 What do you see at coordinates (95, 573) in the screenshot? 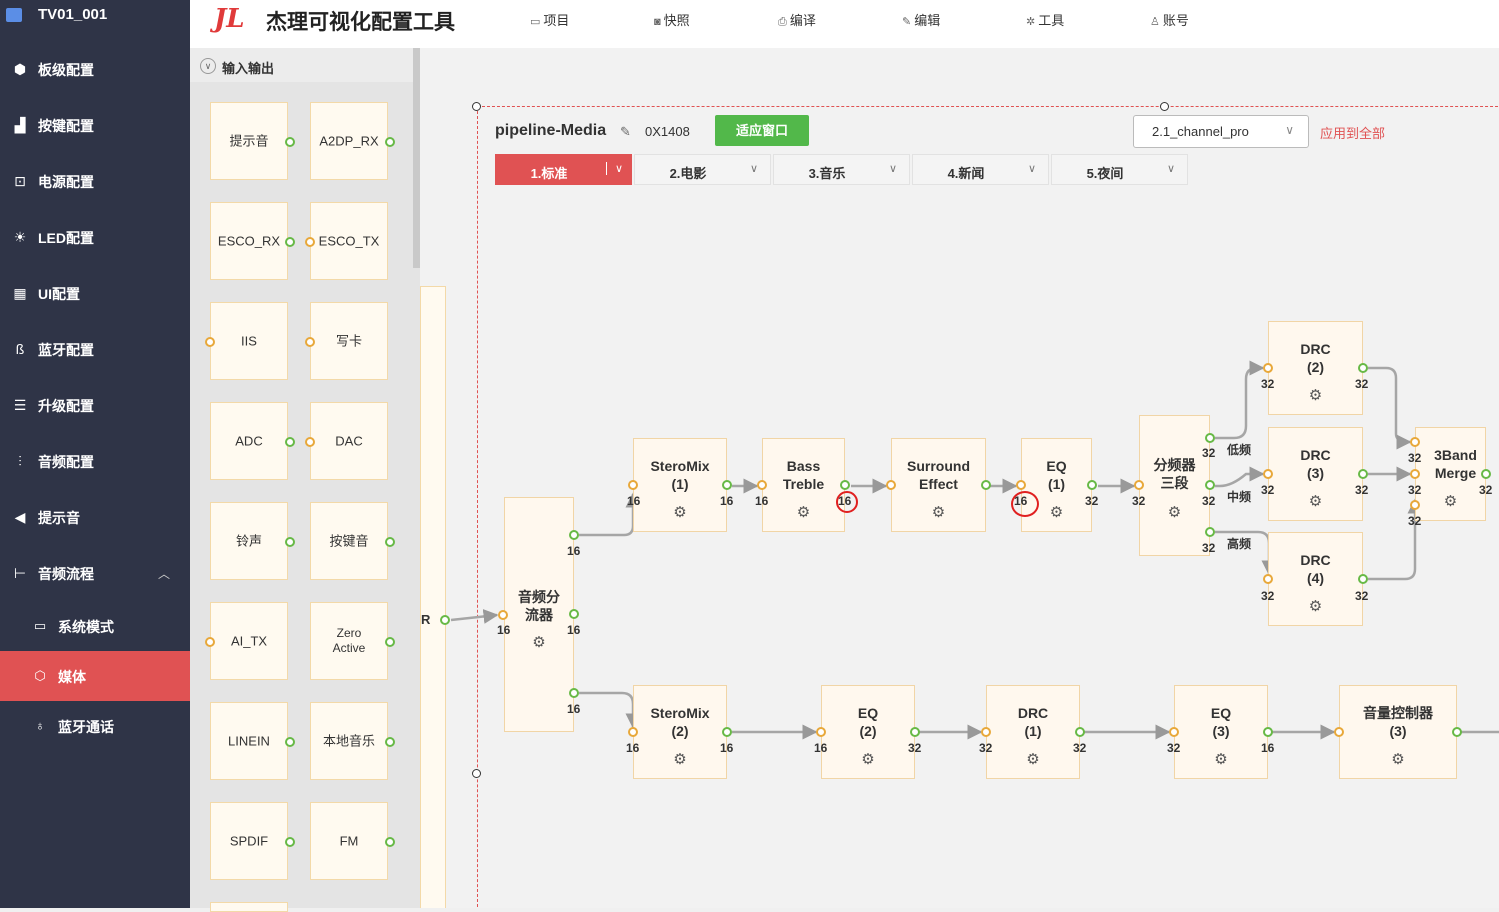
I see `sidebar-item-audio-flow: ⊢ 音频流程 ︿` at bounding box center [95, 573].